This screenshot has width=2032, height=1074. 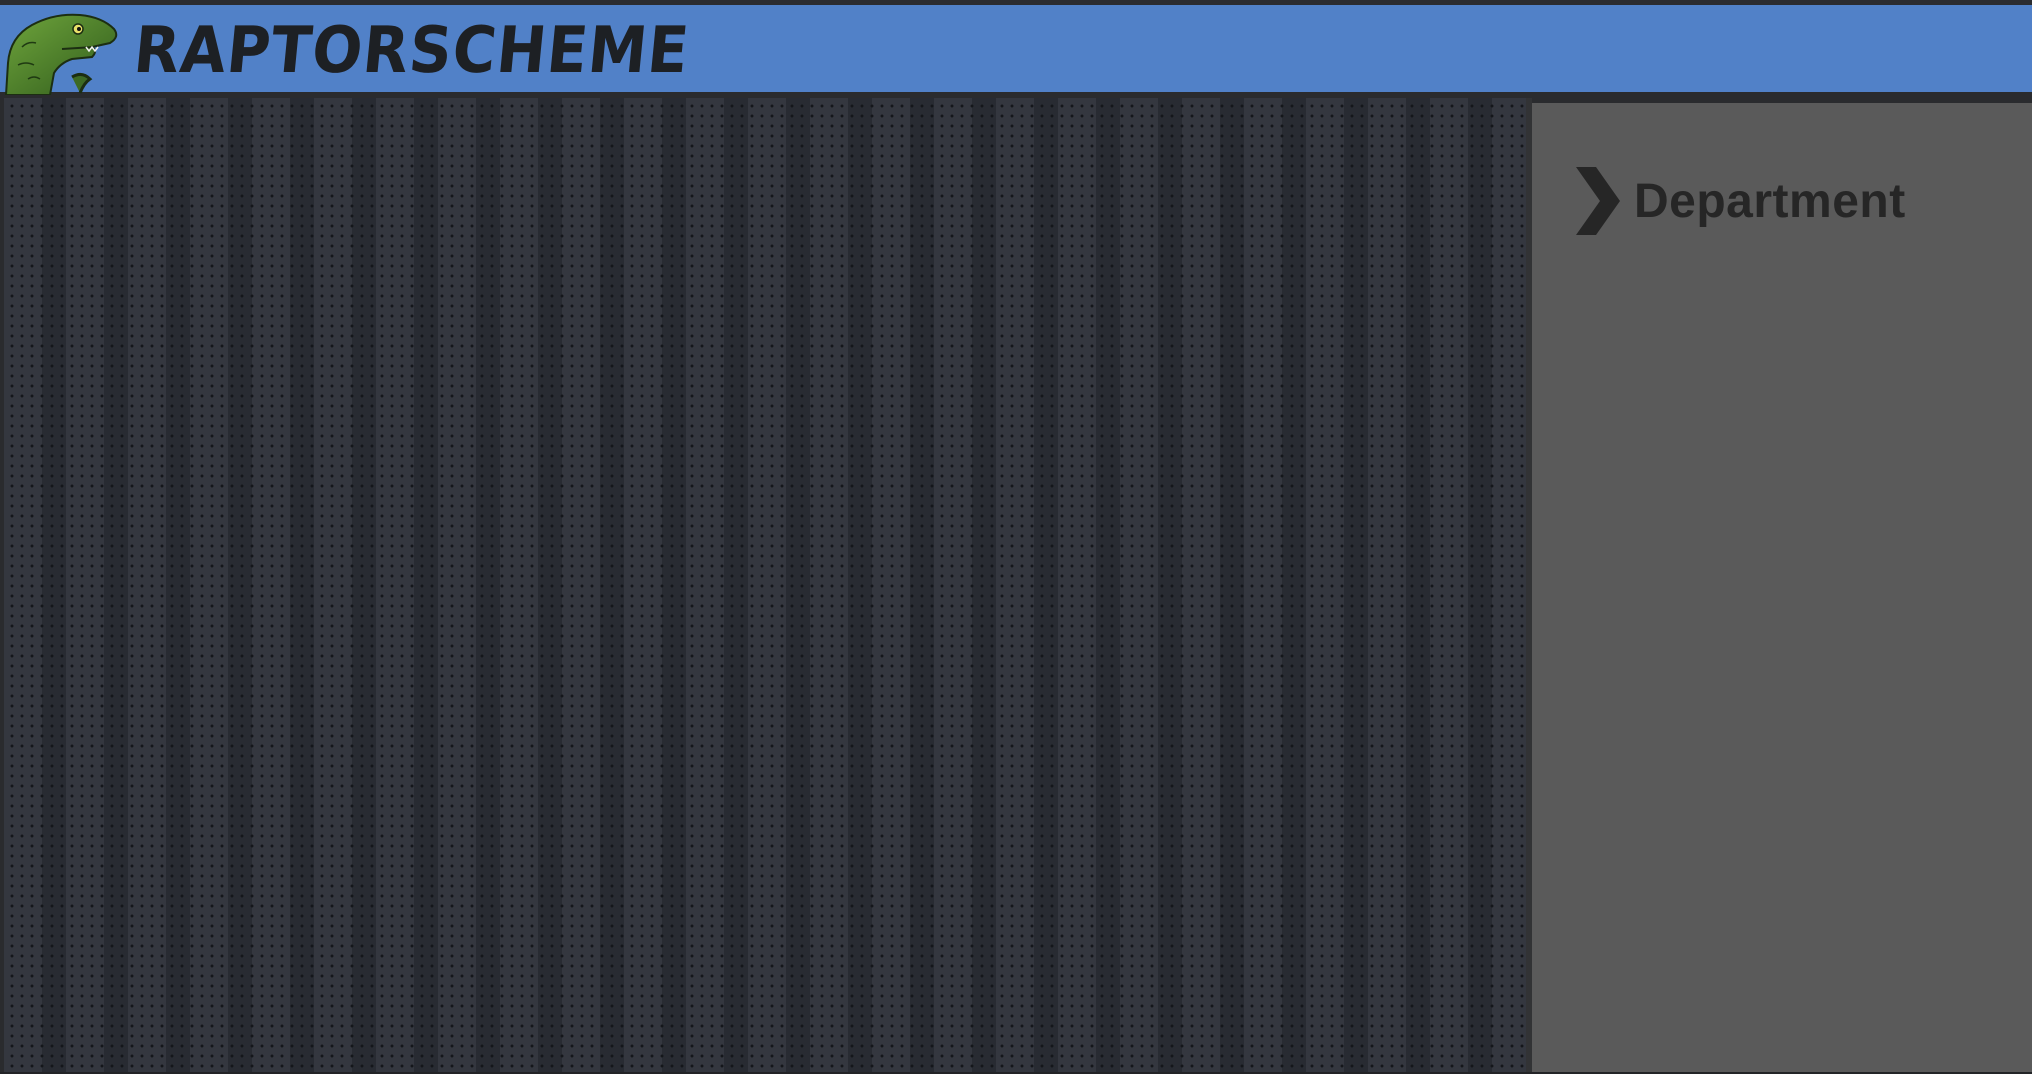 I want to click on chevron-right-icon, so click(x=1597, y=201).